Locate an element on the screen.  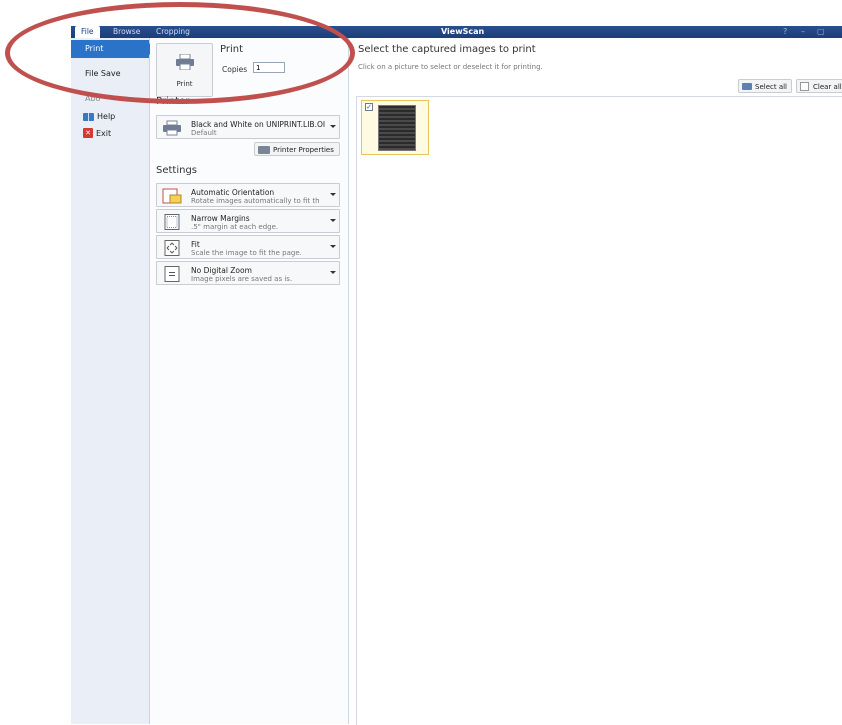
ribbon-tab-strip: File Browse Cropping ViewScan ? – ▢ is located at coordinates (456, 32).